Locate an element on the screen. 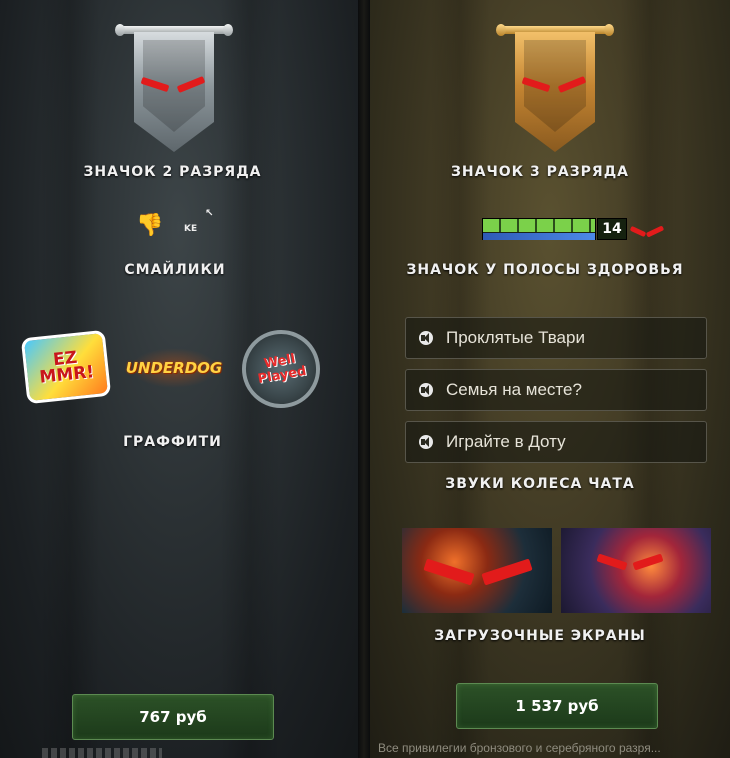 This screenshot has height=758, width=730. thumbs-down-emoticon-icon: 👎 is located at coordinates (150, 225).